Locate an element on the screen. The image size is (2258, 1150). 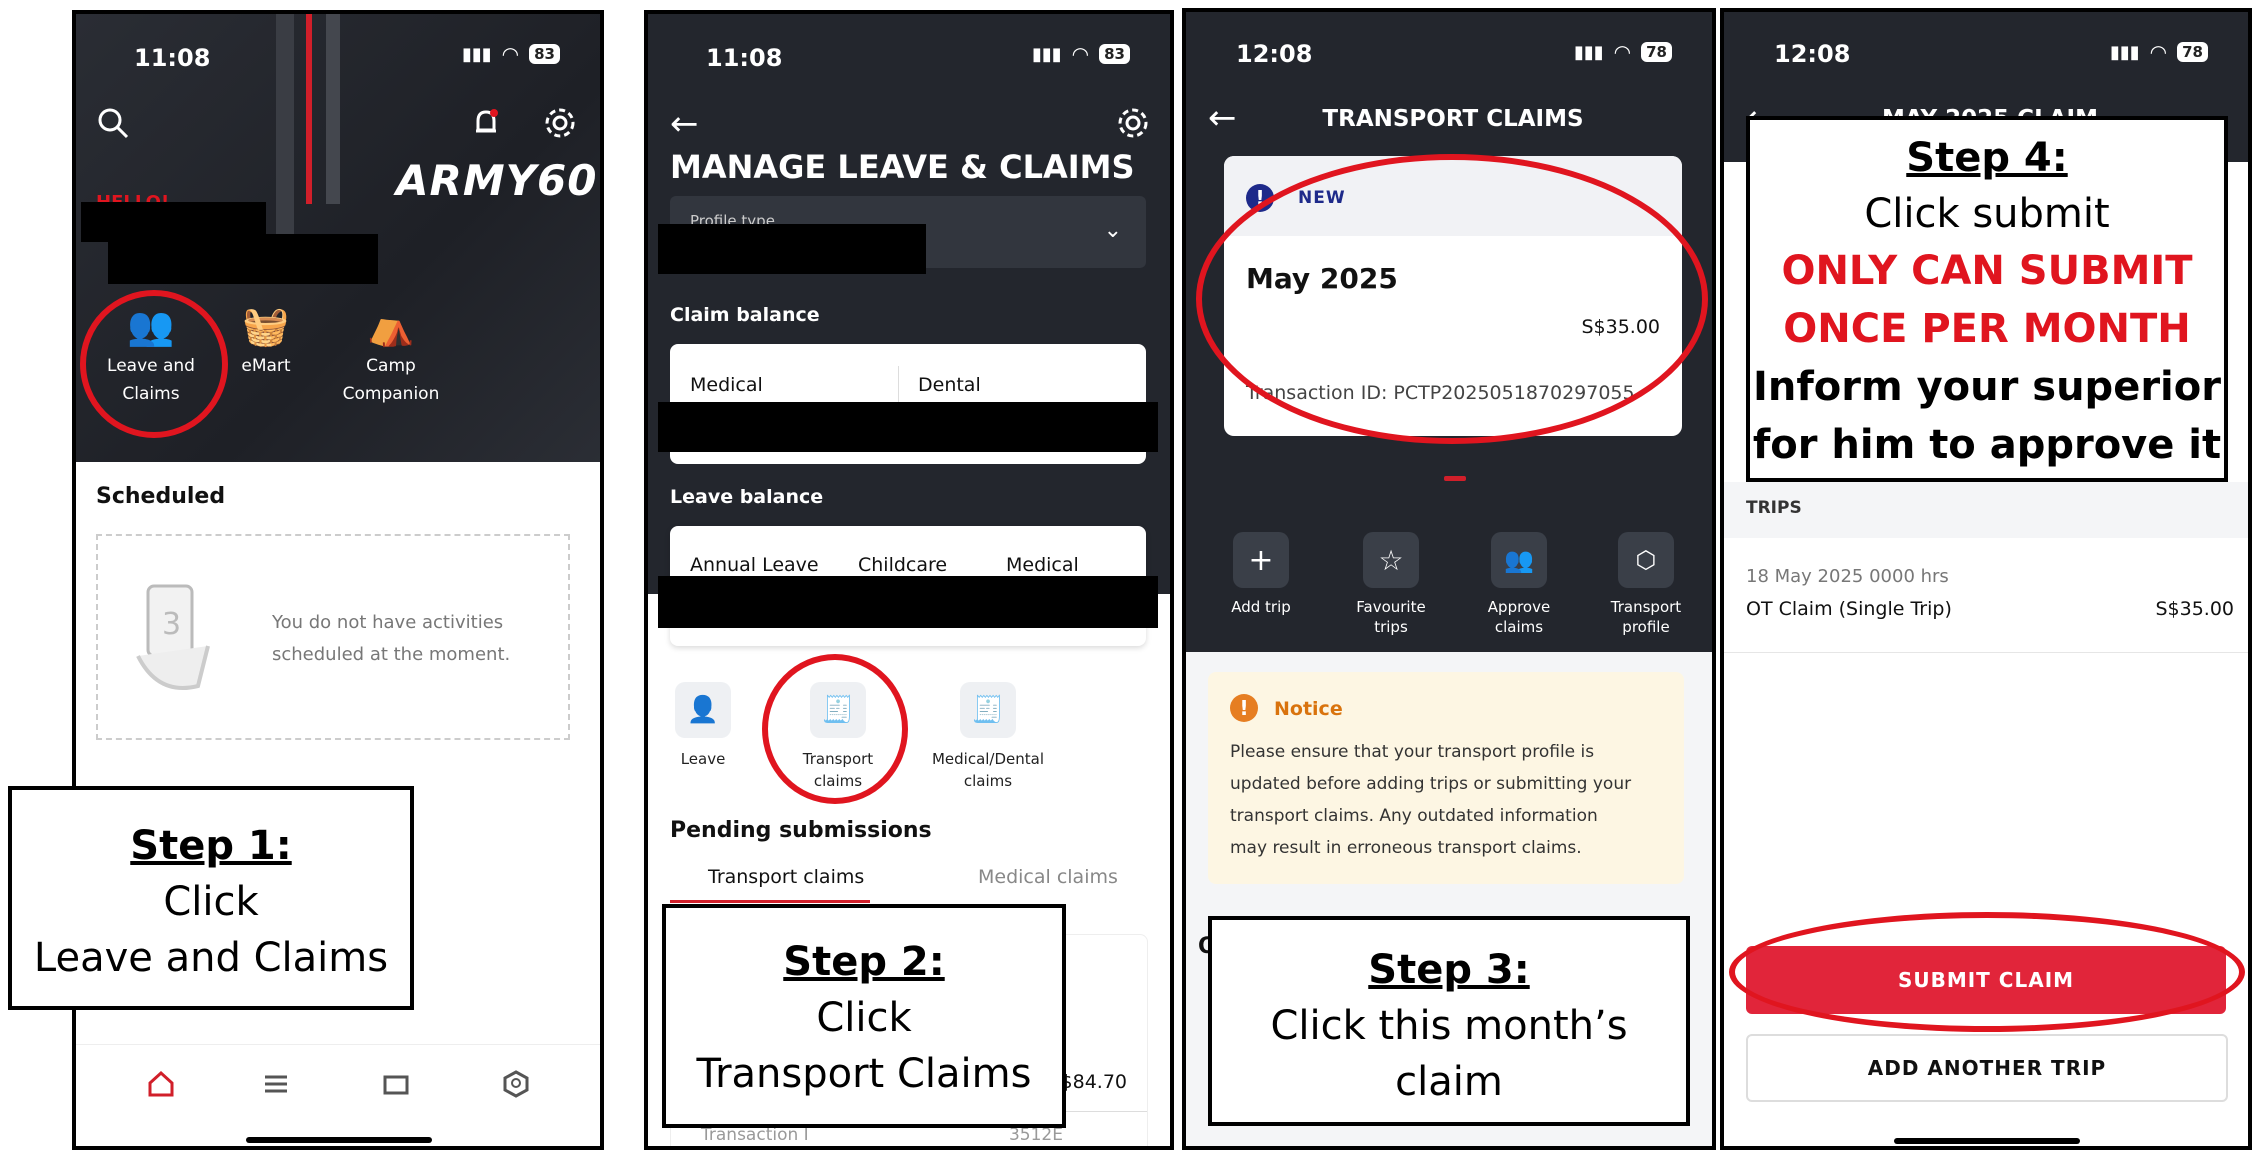
step-1-line-1: Click is located at coordinates (211, 902).